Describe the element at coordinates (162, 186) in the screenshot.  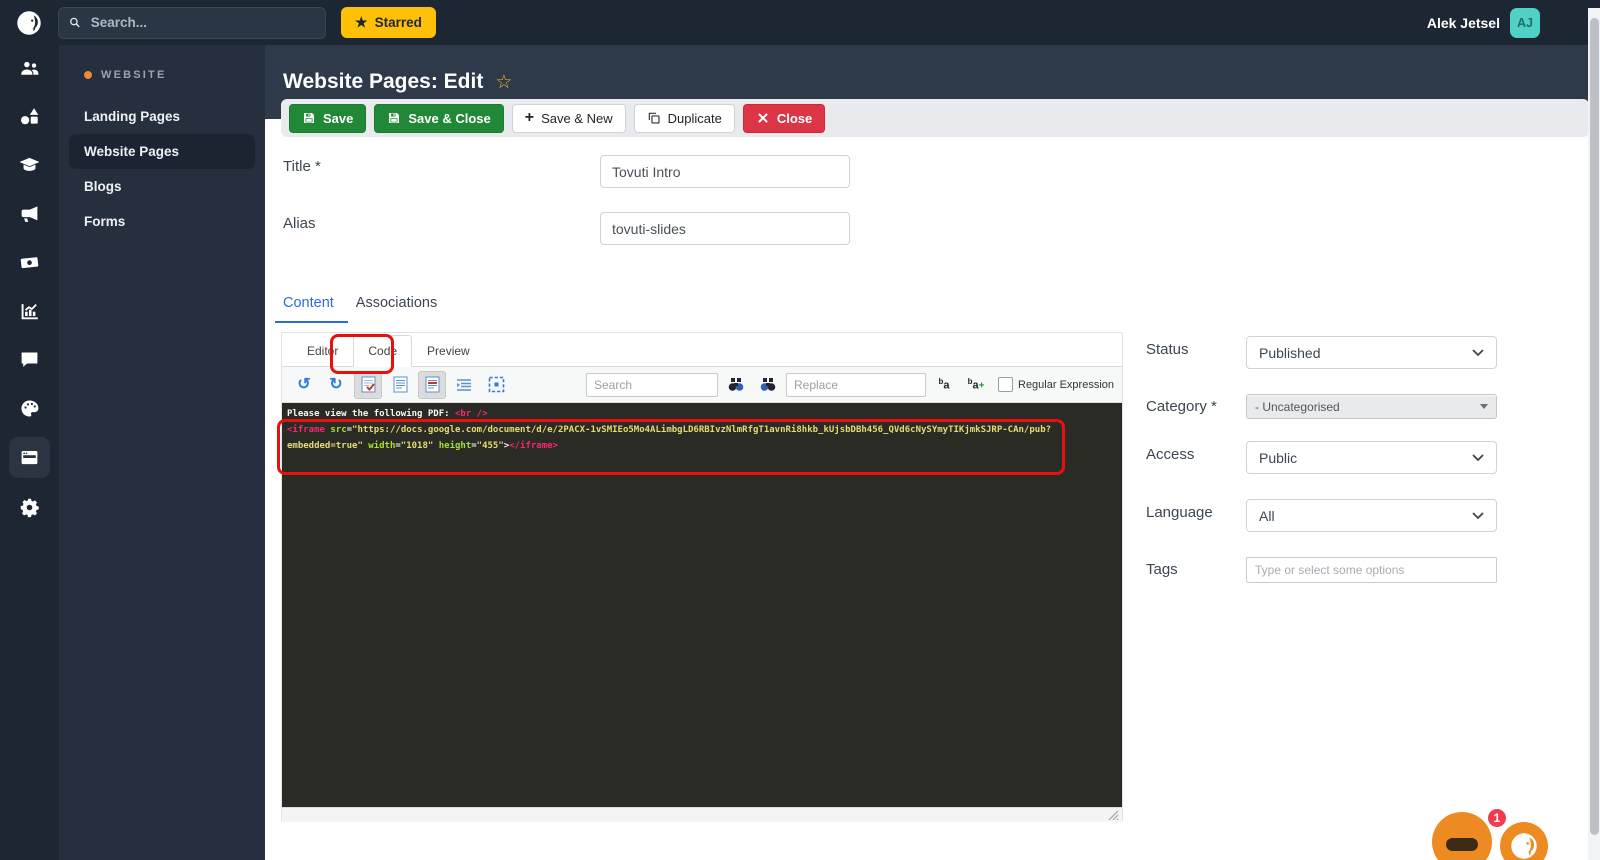
I see `sidebar-item-blogs: Blogs` at that location.